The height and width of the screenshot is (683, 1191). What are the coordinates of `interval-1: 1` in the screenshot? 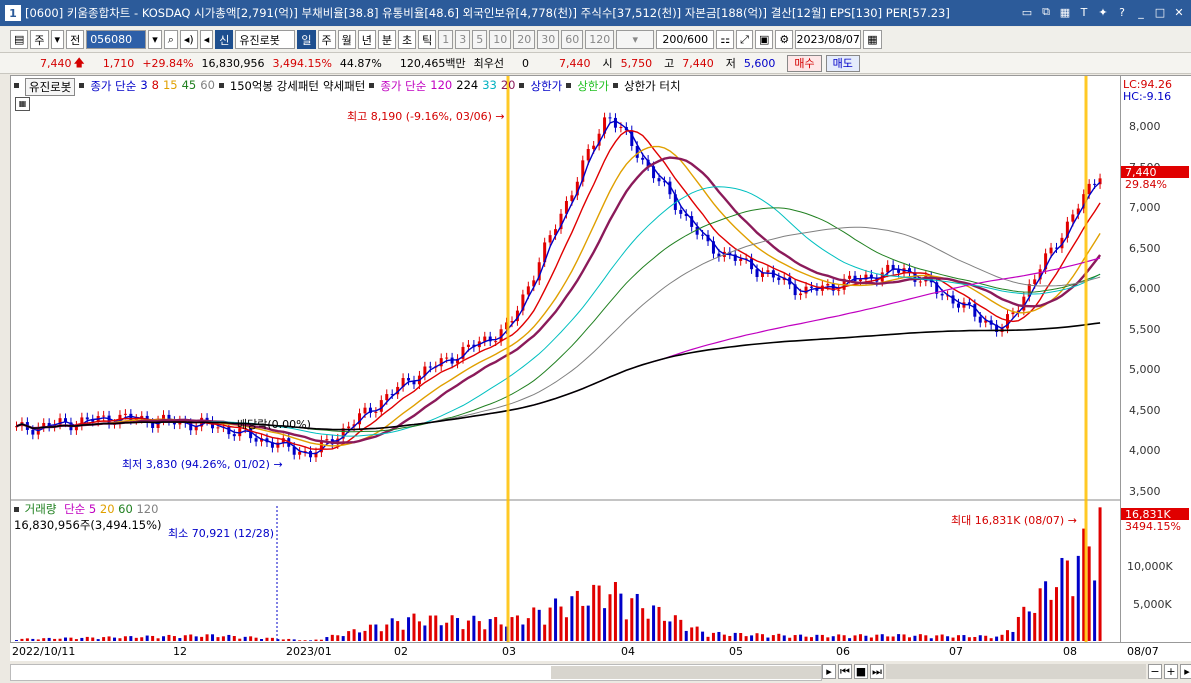 It's located at (446, 39).